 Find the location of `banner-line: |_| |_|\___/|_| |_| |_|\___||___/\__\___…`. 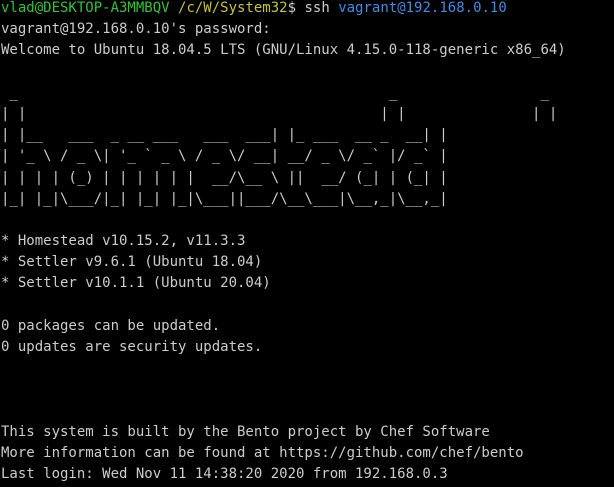

banner-line: |_| |_|\___/|_| |_| |_|\___||___/\__\___… is located at coordinates (224, 198).